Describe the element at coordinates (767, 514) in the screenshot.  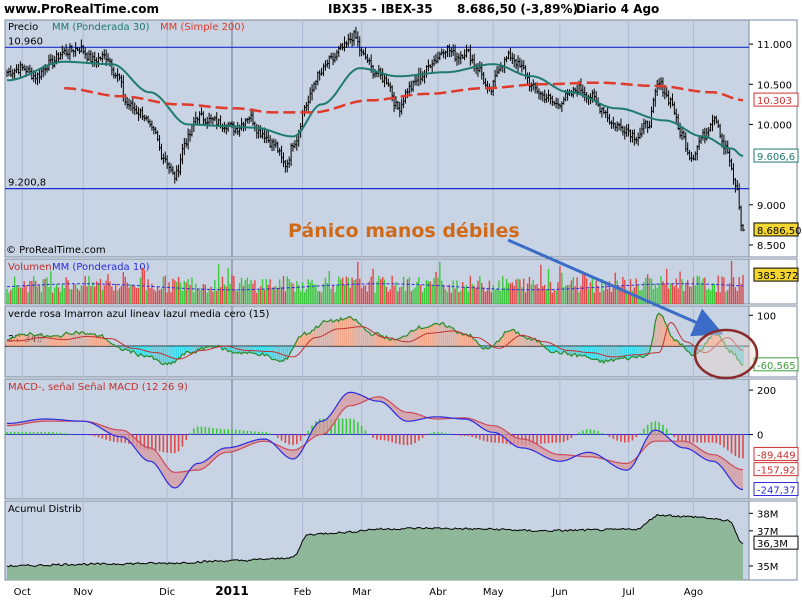
I see `accumulation-tick-label: 38M` at that location.